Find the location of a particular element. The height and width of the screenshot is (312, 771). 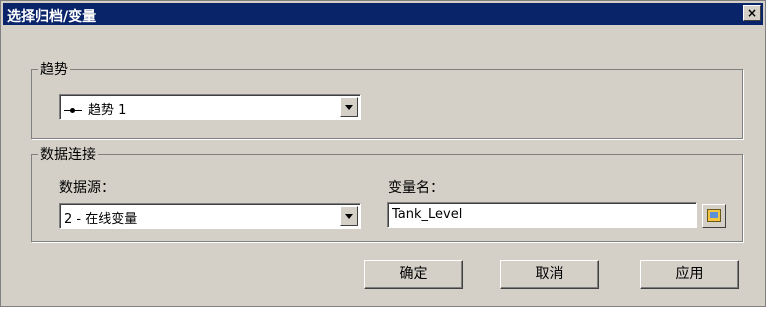

data-source-label: 数据源： is located at coordinates (87, 188).